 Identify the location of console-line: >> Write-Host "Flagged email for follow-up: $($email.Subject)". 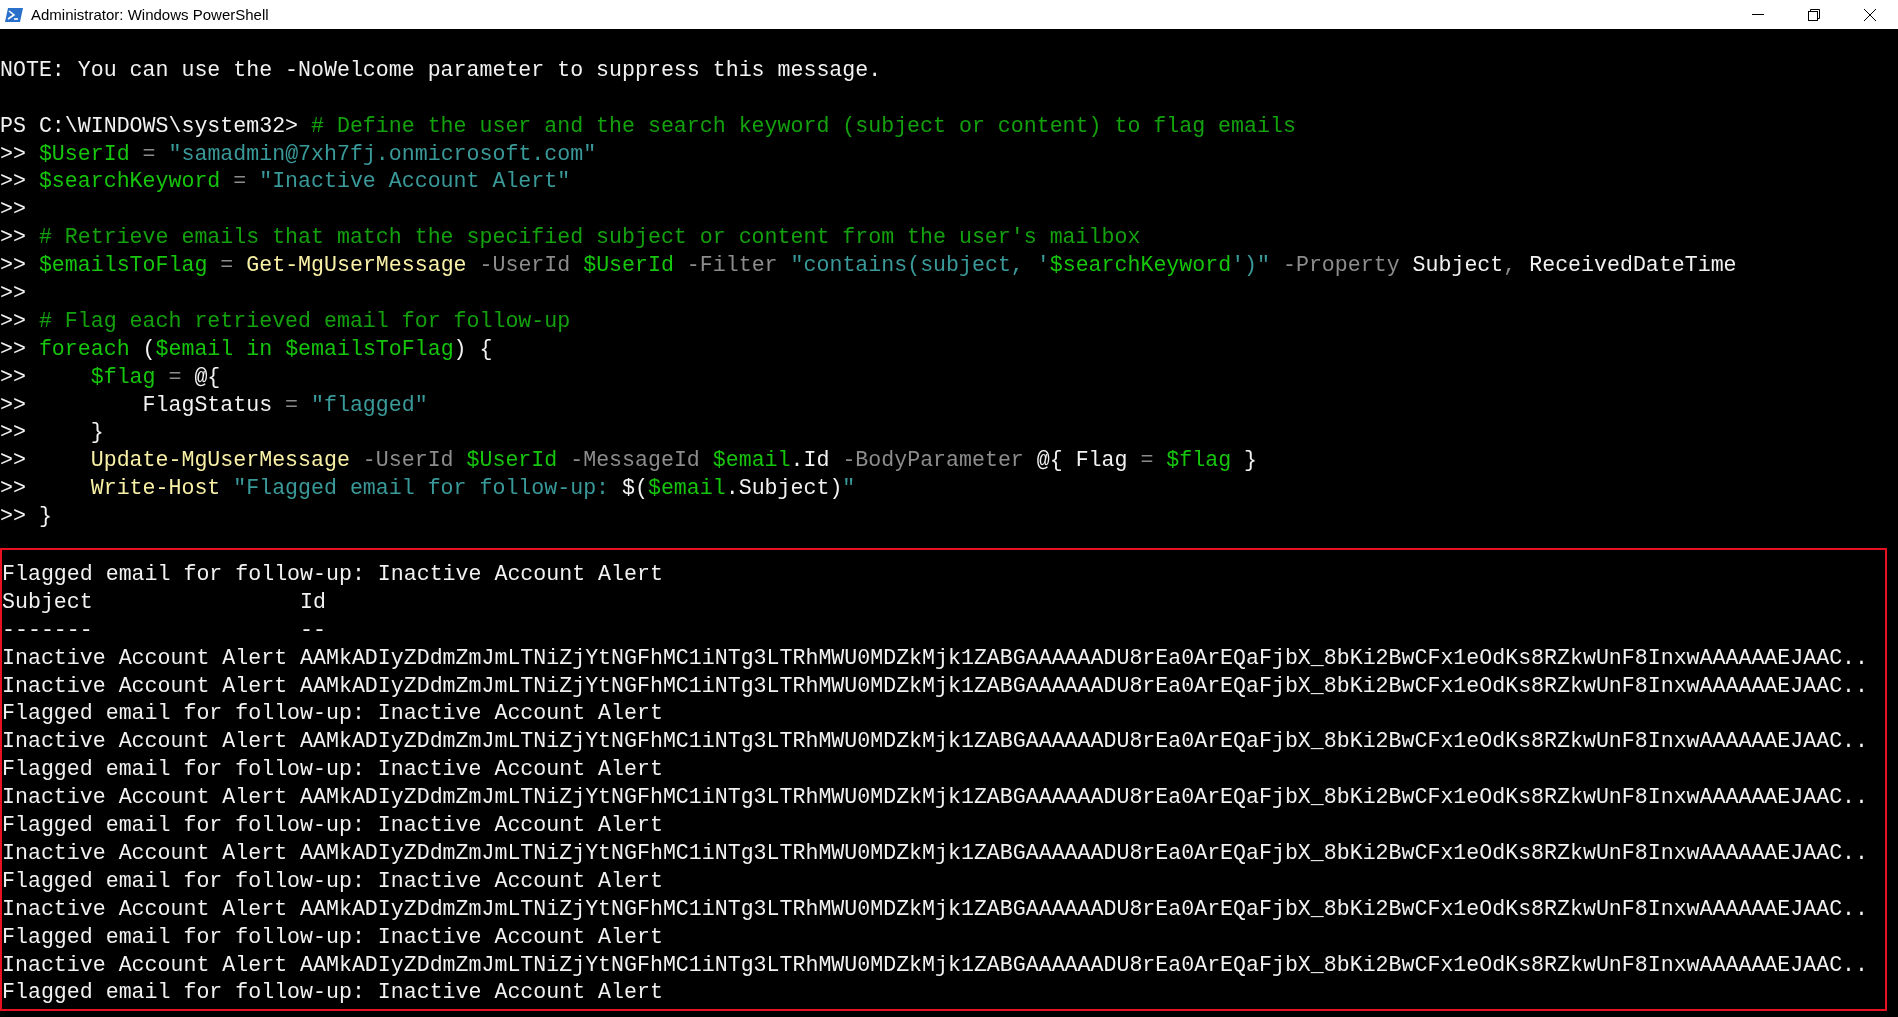
(428, 489).